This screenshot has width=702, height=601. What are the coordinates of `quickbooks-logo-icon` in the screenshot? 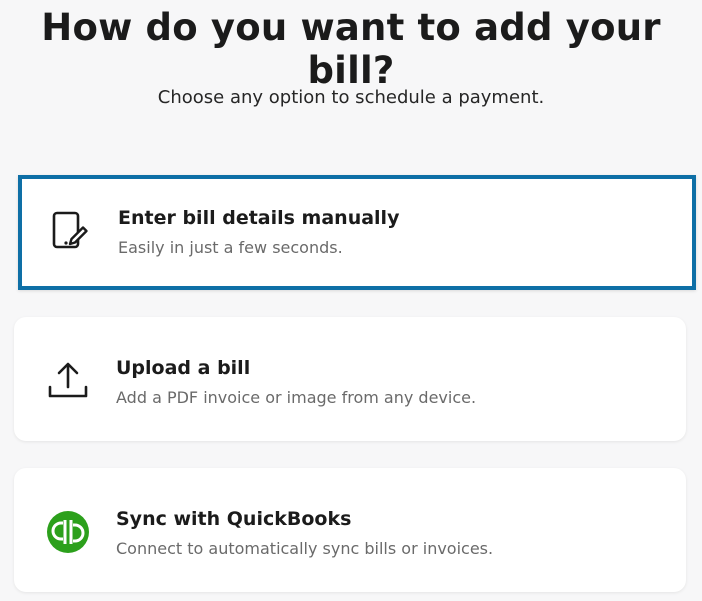 It's located at (68, 532).